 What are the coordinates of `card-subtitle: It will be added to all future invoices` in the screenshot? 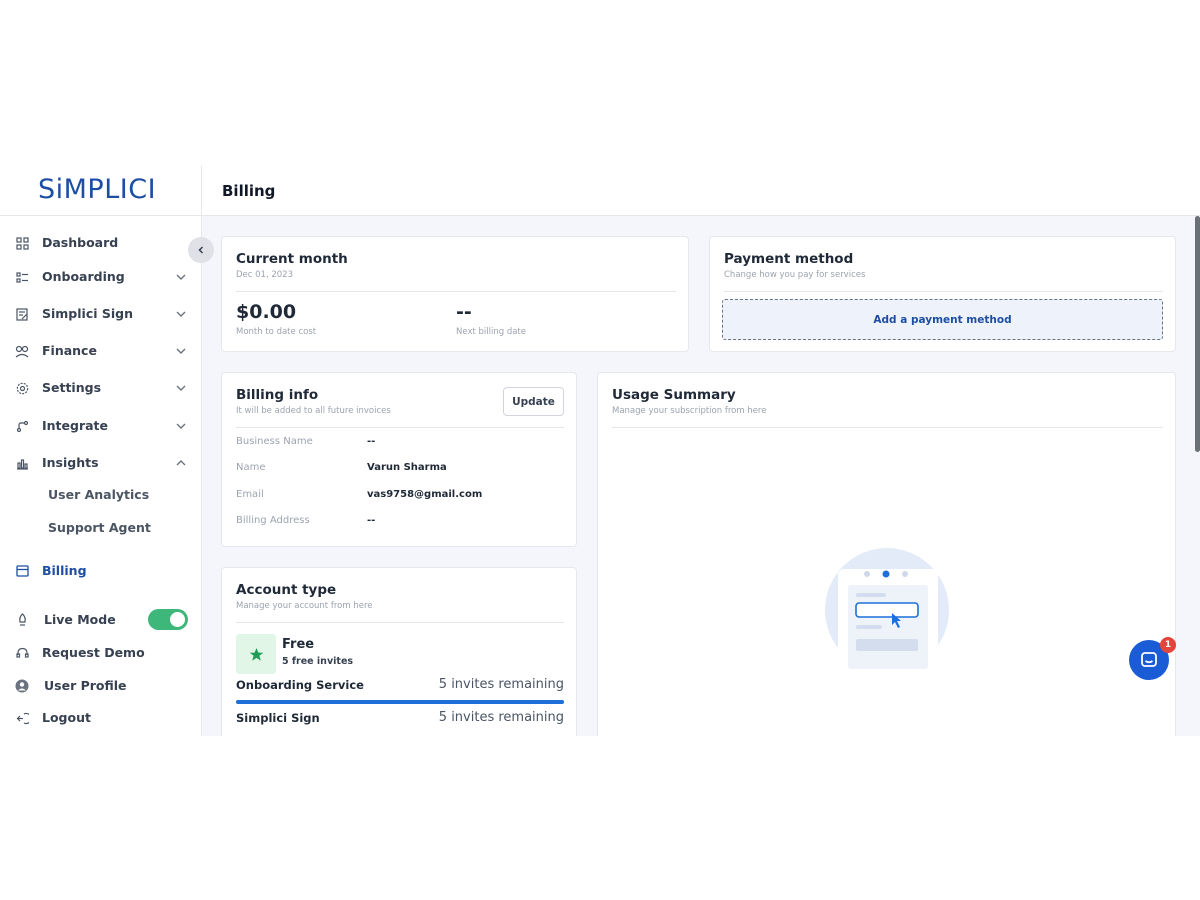 It's located at (313, 411).